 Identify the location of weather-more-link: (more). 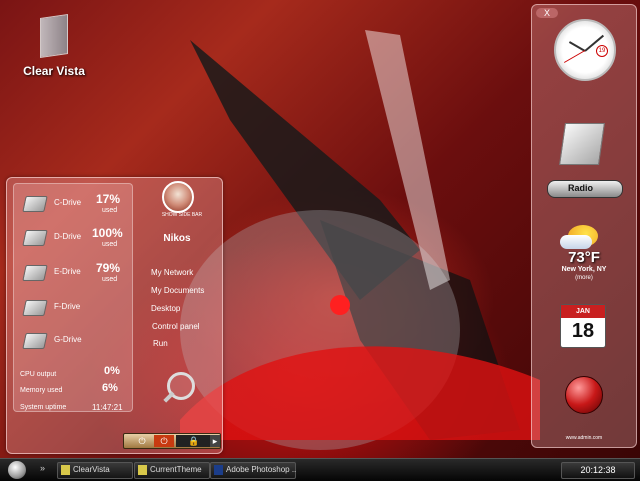
(584, 278).